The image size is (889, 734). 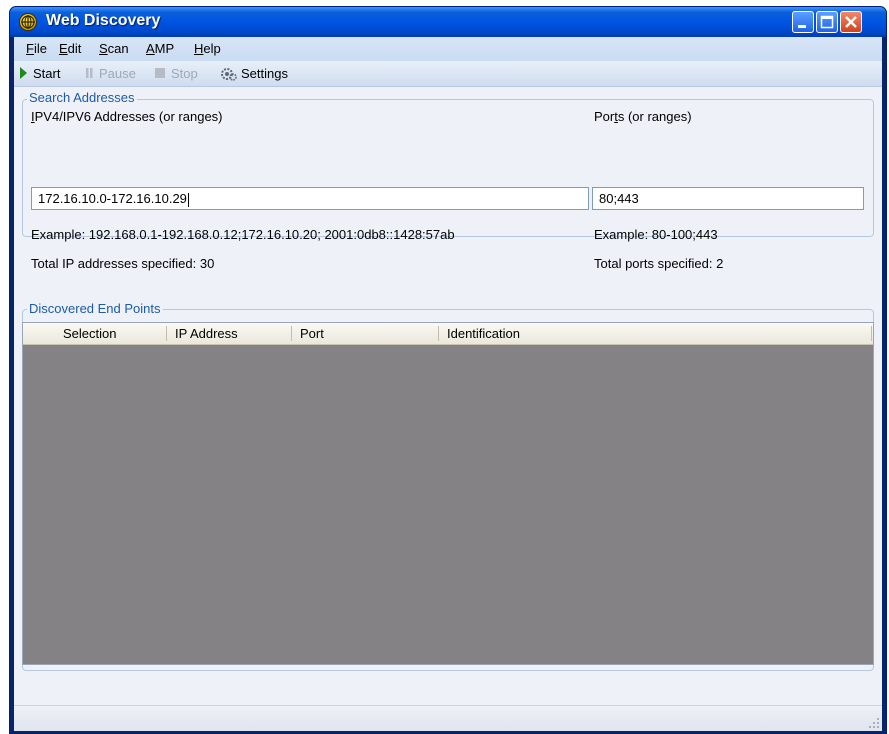 I want to click on endpoints-list-header: Selection IP Address Port Identification, so click(x=448, y=334).